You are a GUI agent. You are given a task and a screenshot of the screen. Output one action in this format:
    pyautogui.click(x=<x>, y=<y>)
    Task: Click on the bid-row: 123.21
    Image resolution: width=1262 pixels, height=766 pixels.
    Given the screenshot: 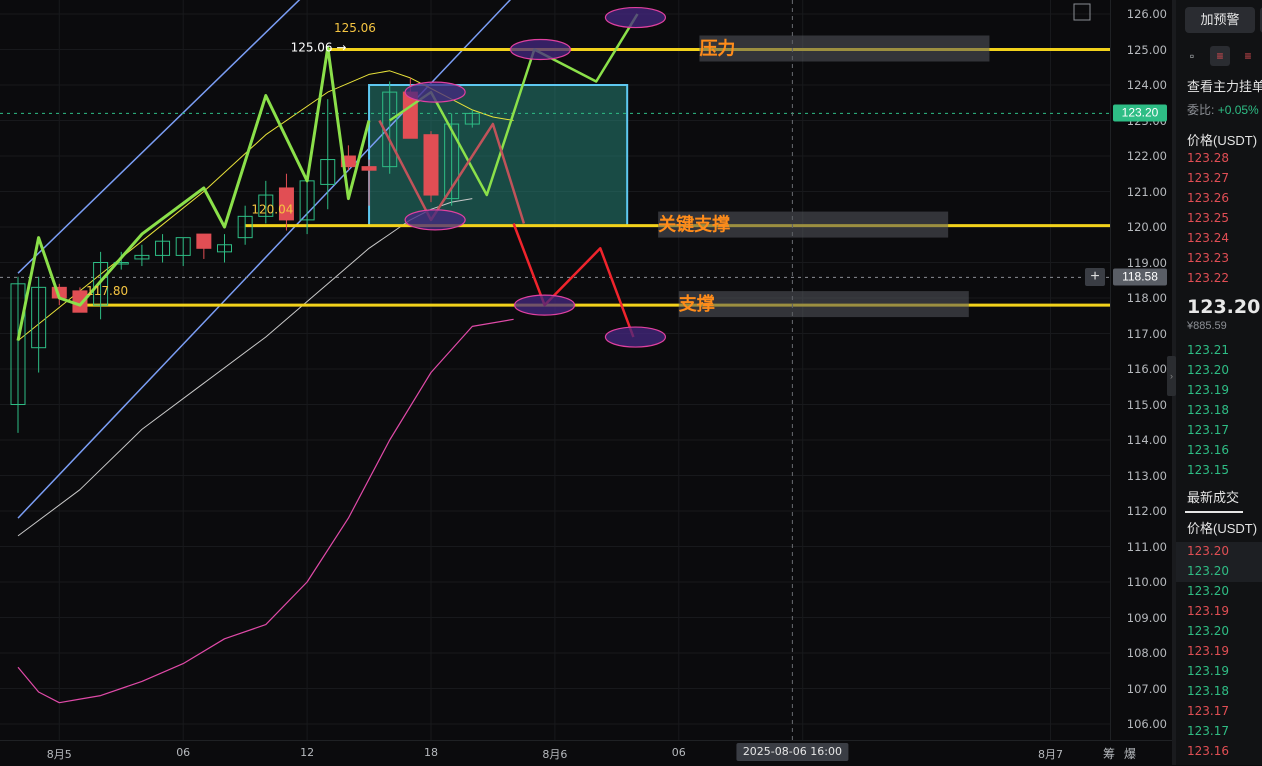 What is the action you would take?
    pyautogui.click(x=1208, y=350)
    